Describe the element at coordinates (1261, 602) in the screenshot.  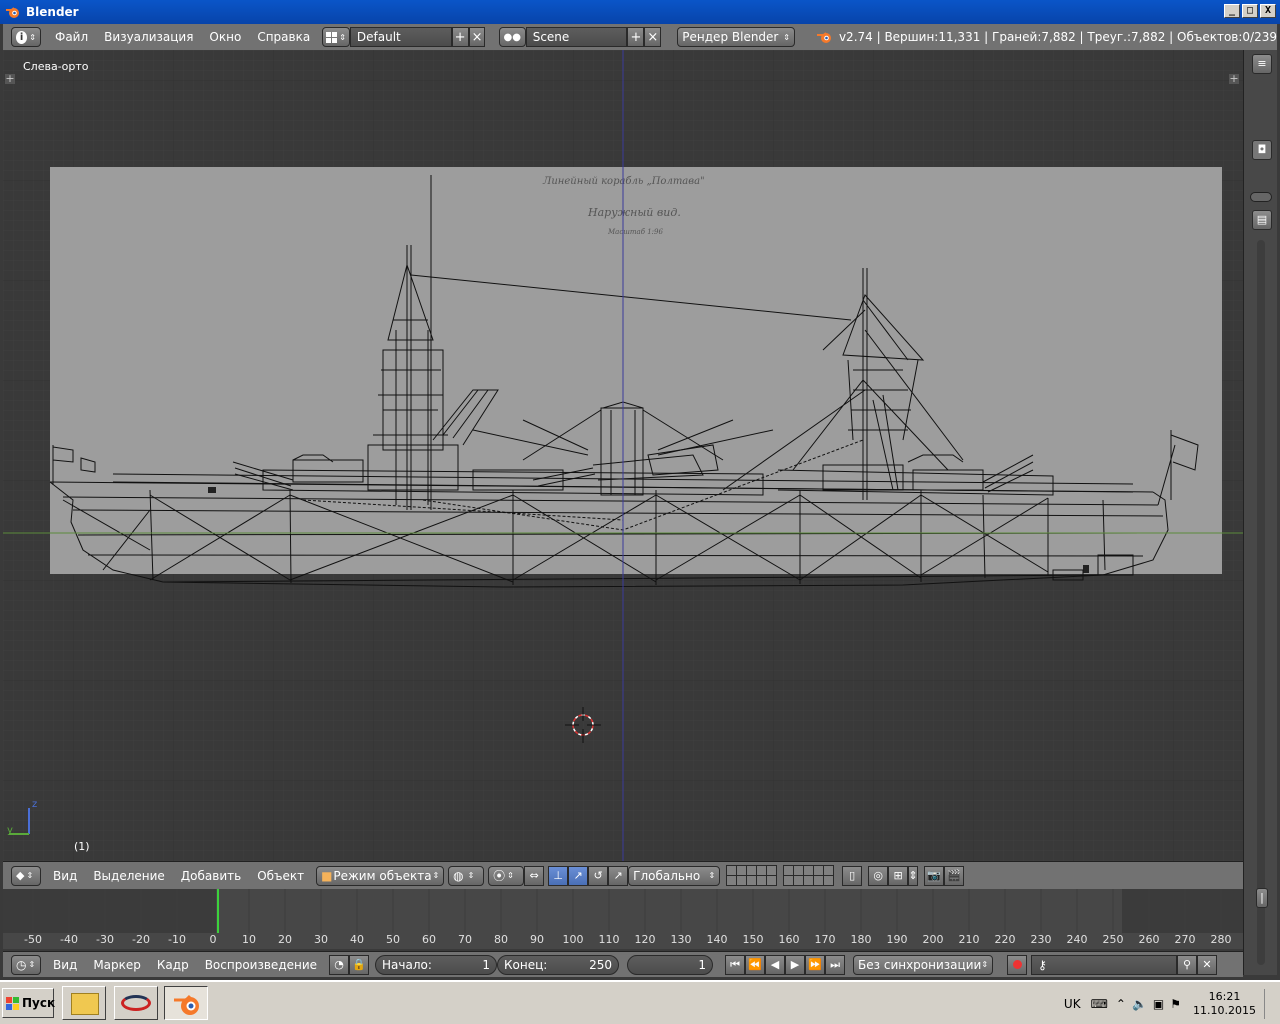
I see `scrollbar` at that location.